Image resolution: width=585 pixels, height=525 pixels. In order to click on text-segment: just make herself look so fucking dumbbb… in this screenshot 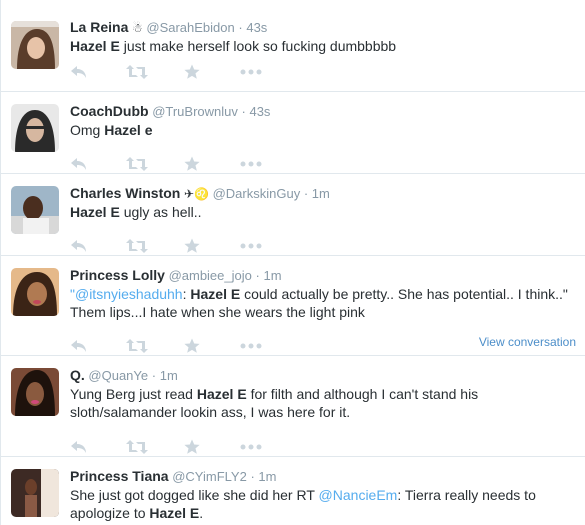, I will do `click(258, 46)`.